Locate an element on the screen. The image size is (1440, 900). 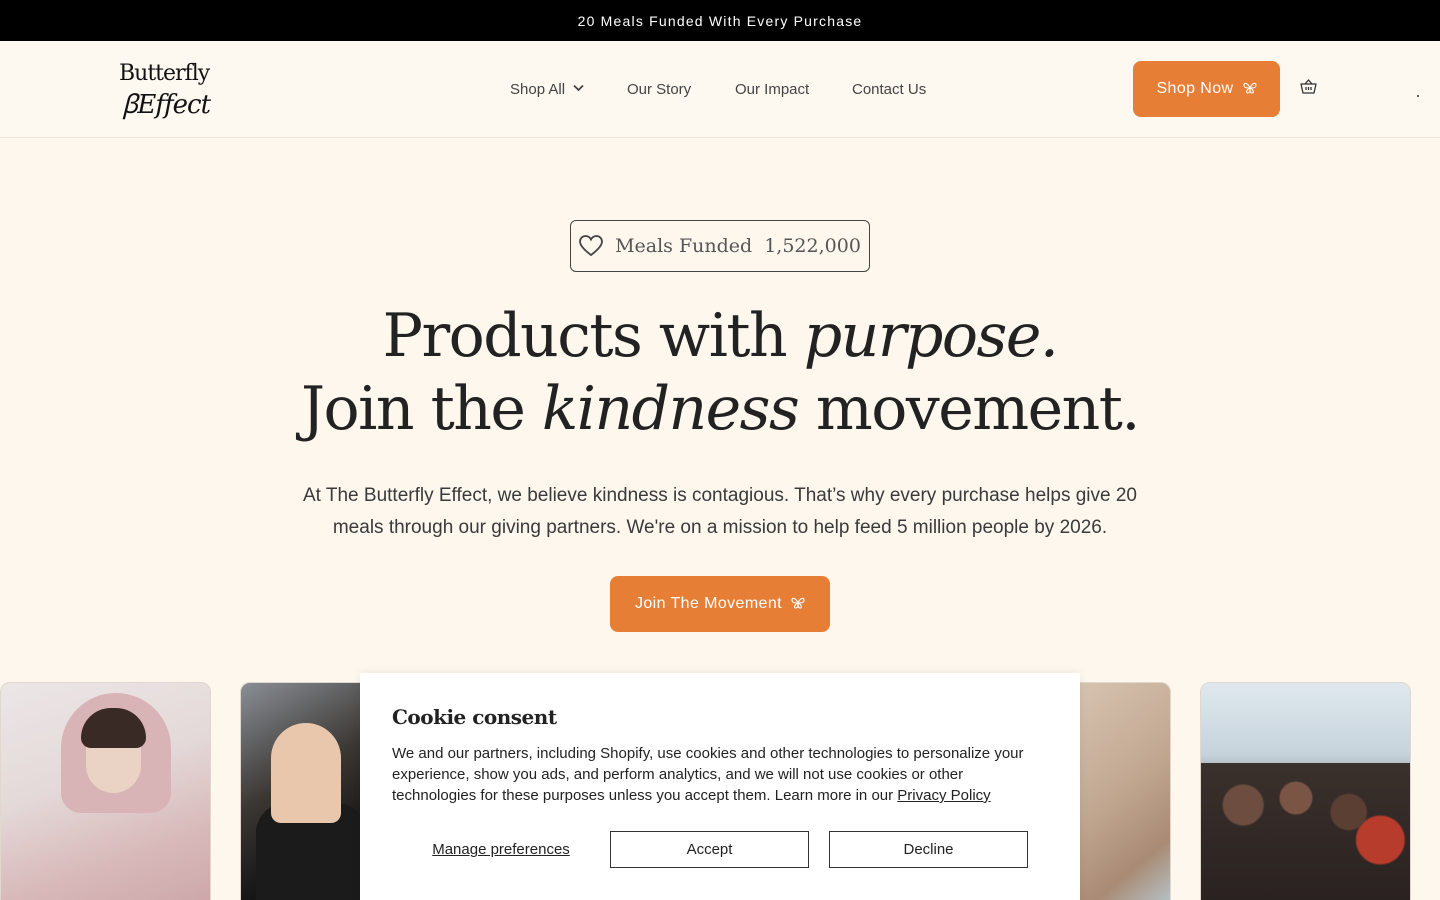
join-movement-button: Join The Movement is located at coordinates (720, 604).